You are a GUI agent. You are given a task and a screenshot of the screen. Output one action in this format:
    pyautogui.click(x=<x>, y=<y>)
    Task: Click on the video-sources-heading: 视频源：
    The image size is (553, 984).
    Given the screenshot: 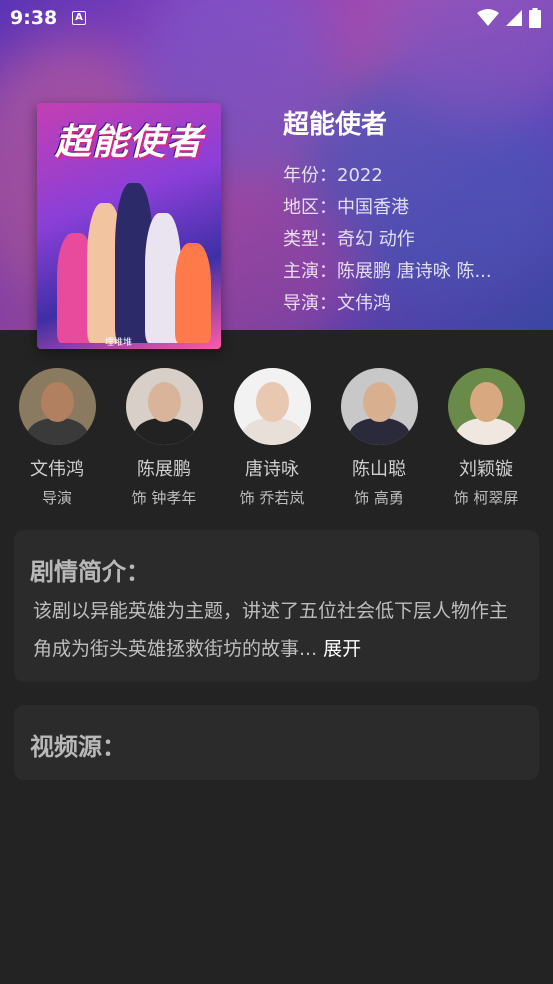 What is the action you would take?
    pyautogui.click(x=78, y=747)
    